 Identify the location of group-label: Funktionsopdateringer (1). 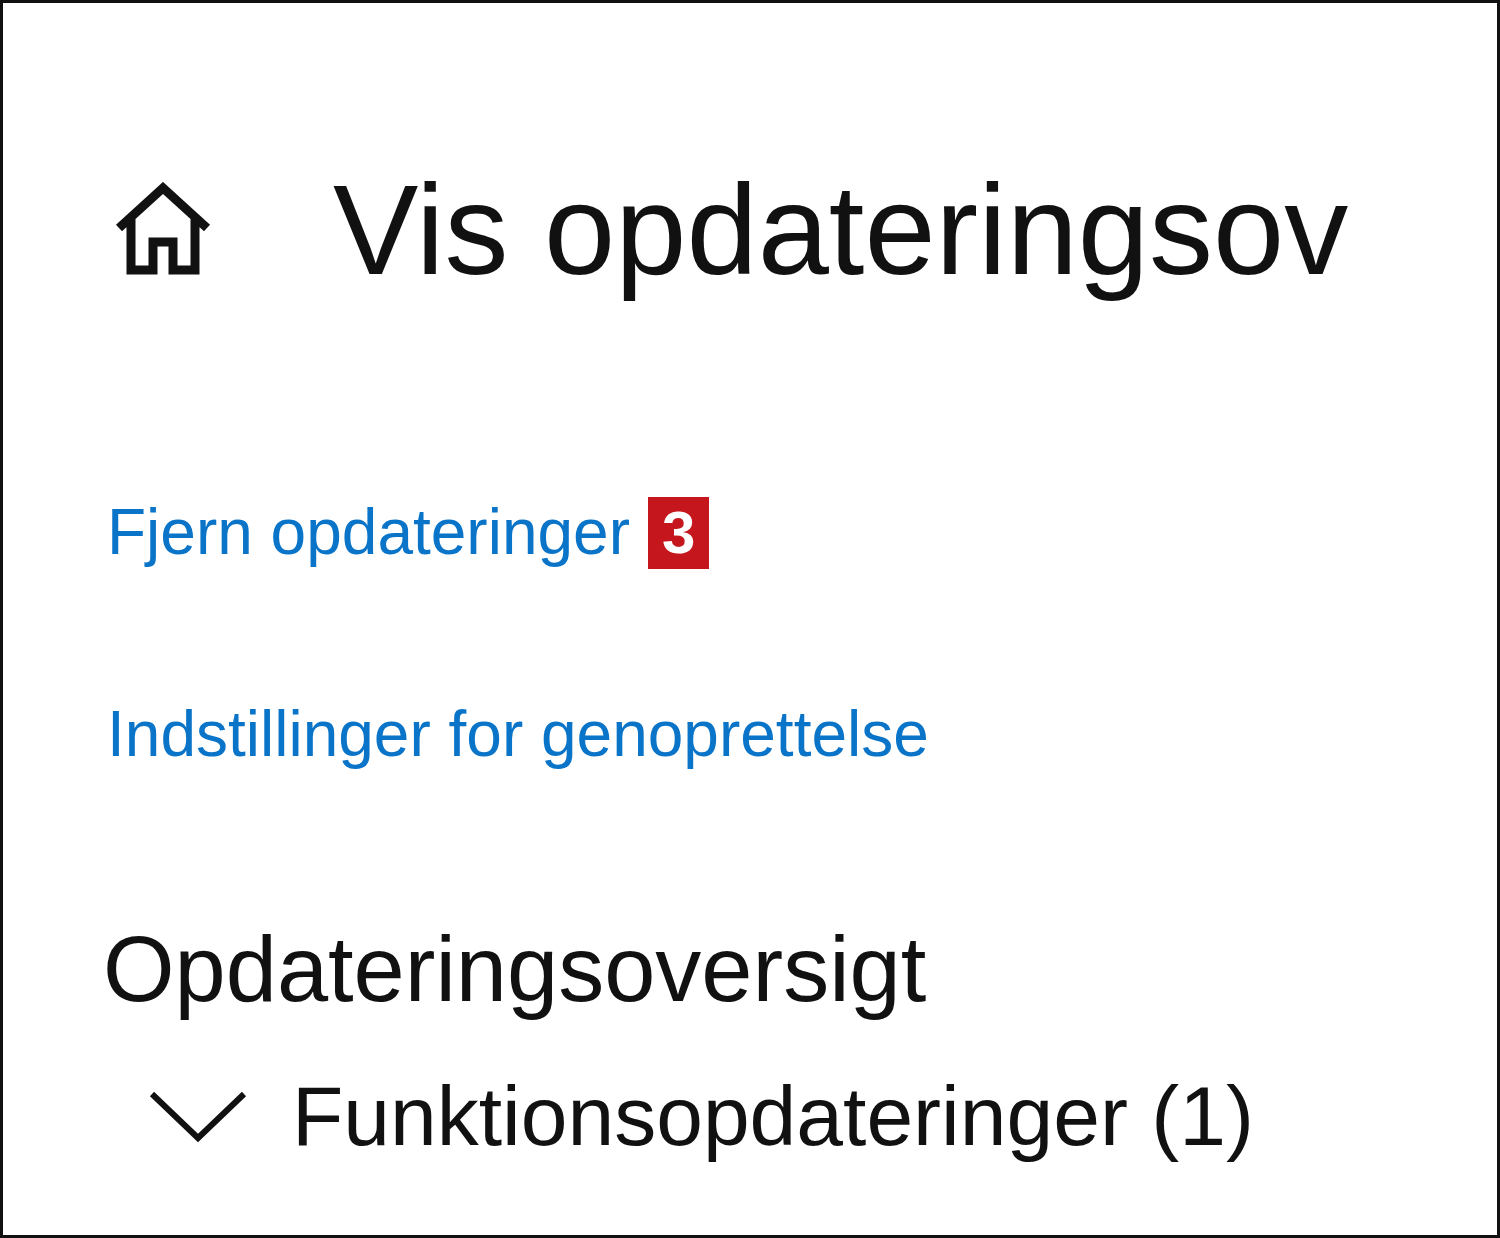
(773, 1116).